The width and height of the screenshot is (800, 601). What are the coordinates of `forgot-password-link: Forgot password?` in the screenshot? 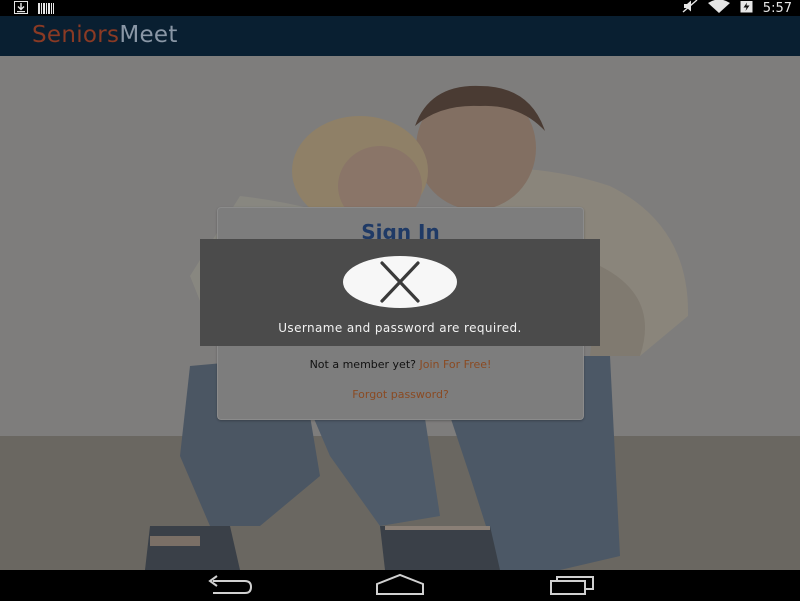 It's located at (400, 394).